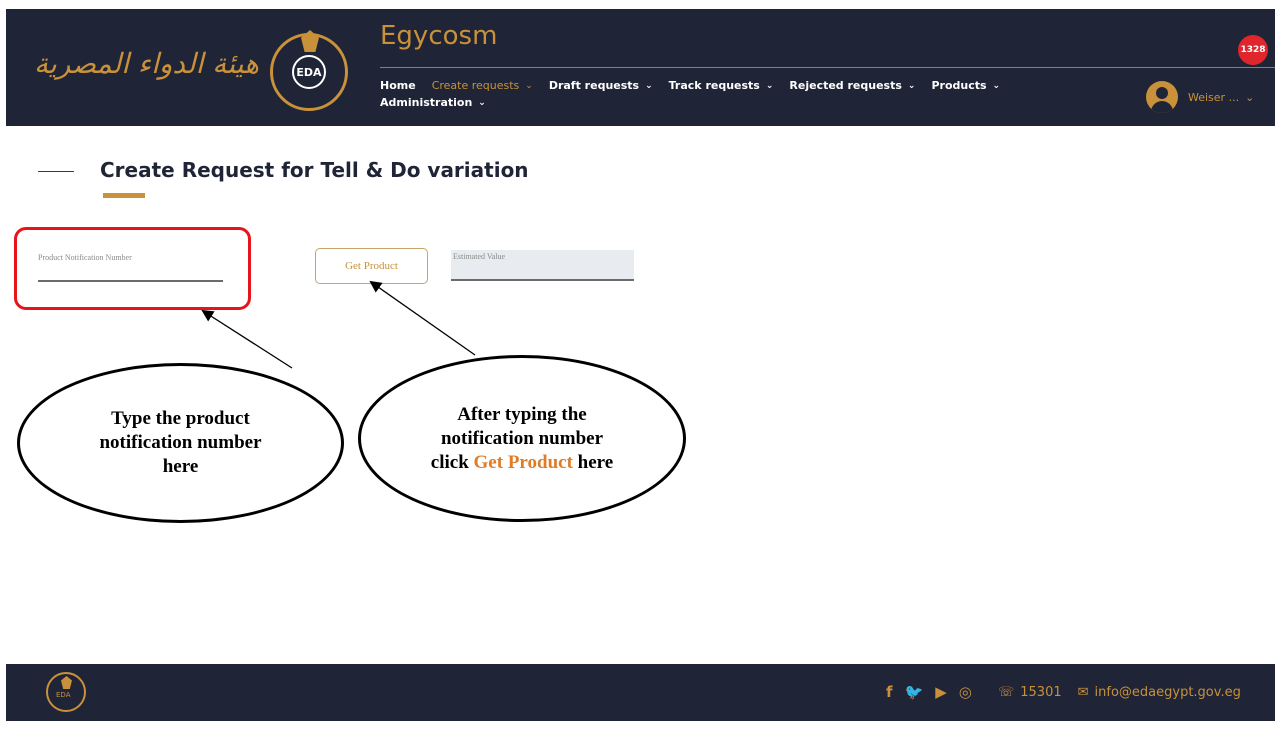 The image size is (1281, 737). What do you see at coordinates (180, 466) in the screenshot?
I see `callout-line: here` at bounding box center [180, 466].